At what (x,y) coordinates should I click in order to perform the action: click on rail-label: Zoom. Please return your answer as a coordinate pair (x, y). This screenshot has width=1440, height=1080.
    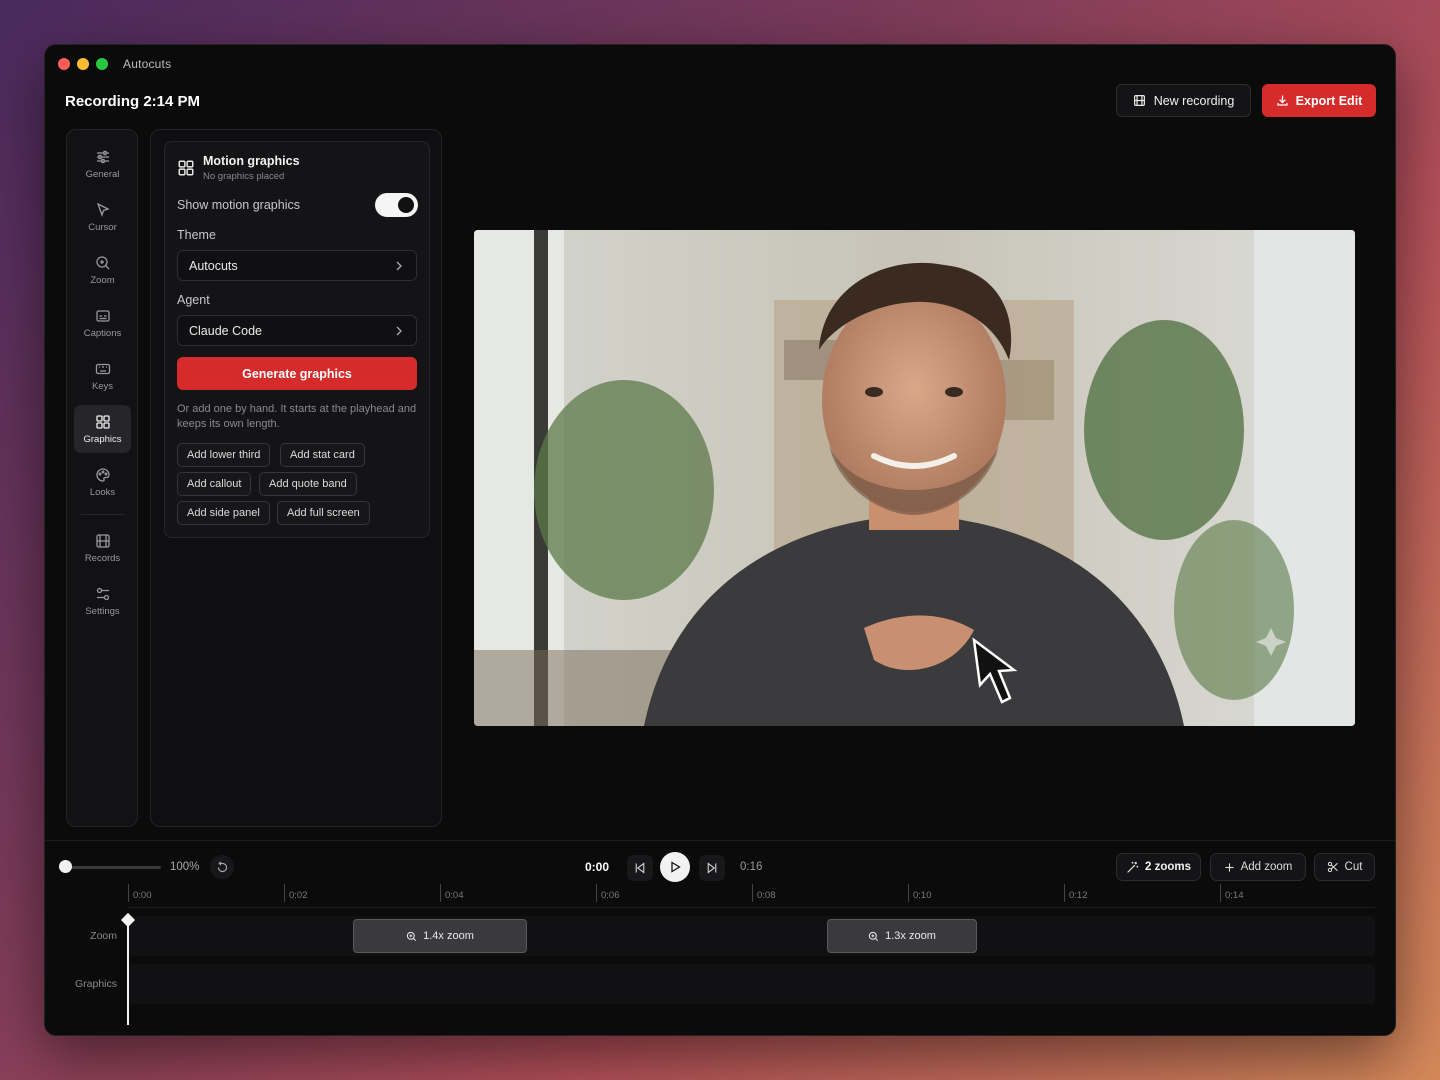
    Looking at the image, I should click on (102, 280).